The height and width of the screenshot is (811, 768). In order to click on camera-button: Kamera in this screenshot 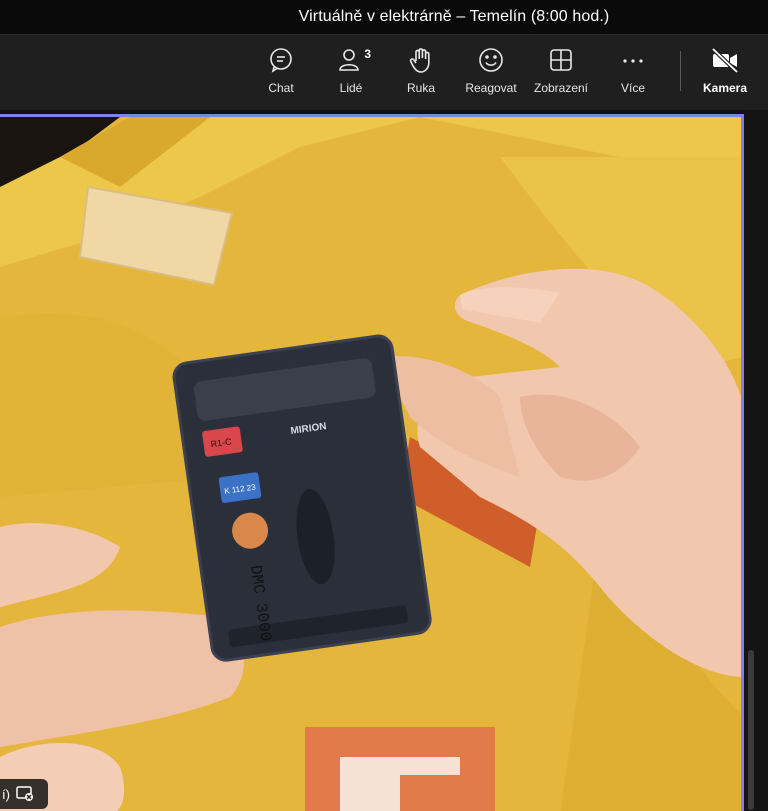, I will do `click(725, 73)`.